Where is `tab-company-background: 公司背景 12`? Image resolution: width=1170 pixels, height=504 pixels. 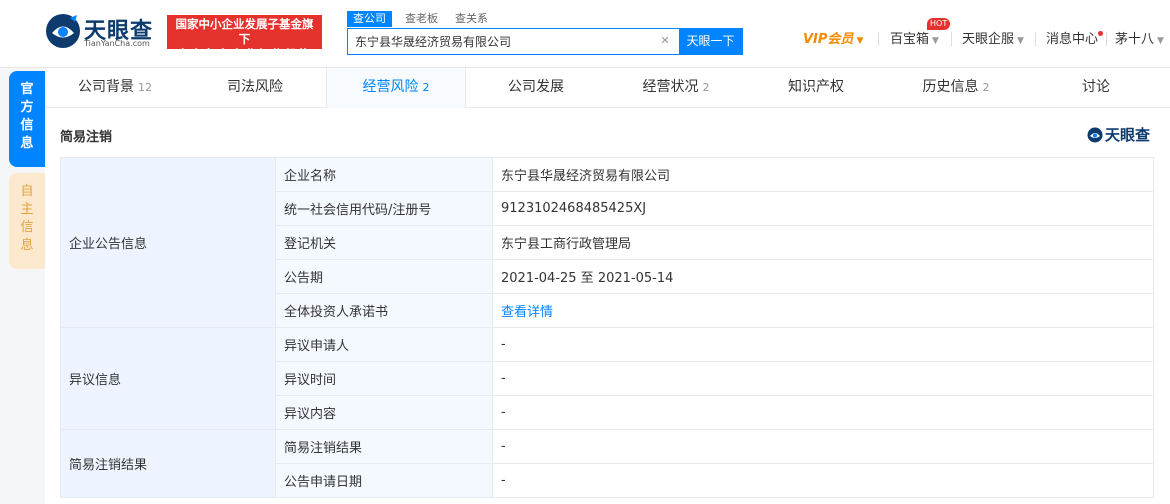
tab-company-background: 公司背景 12 is located at coordinates (115, 88).